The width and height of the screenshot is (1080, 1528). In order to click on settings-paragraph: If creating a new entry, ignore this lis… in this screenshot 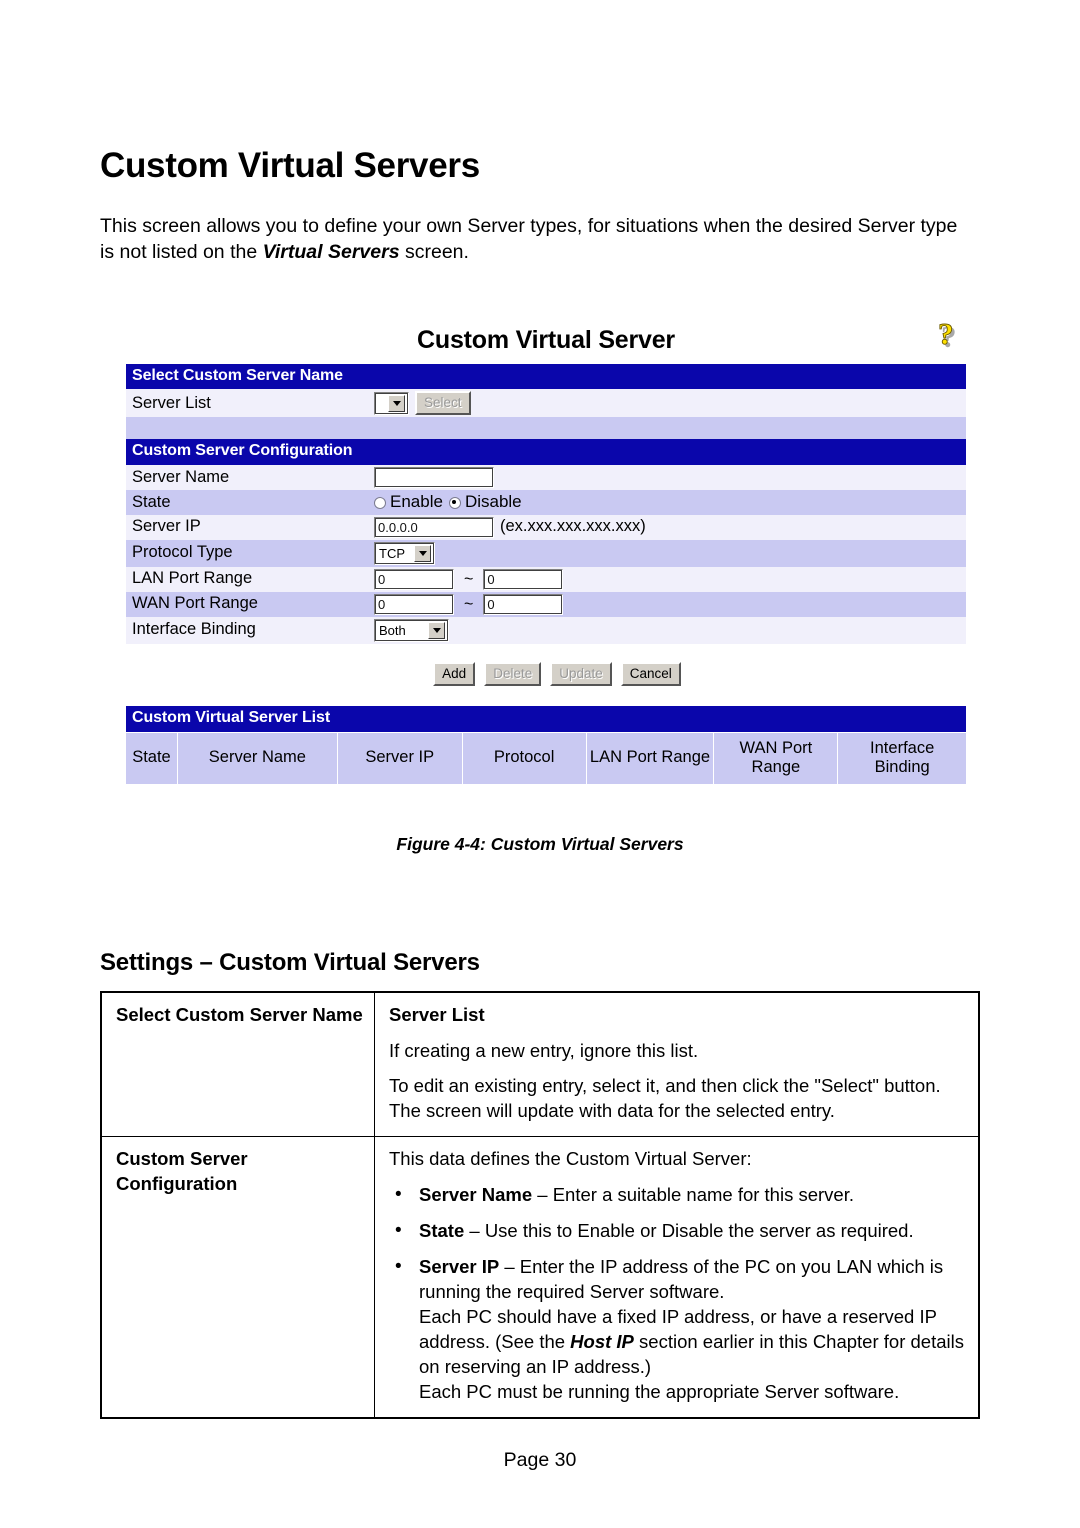, I will do `click(544, 1050)`.